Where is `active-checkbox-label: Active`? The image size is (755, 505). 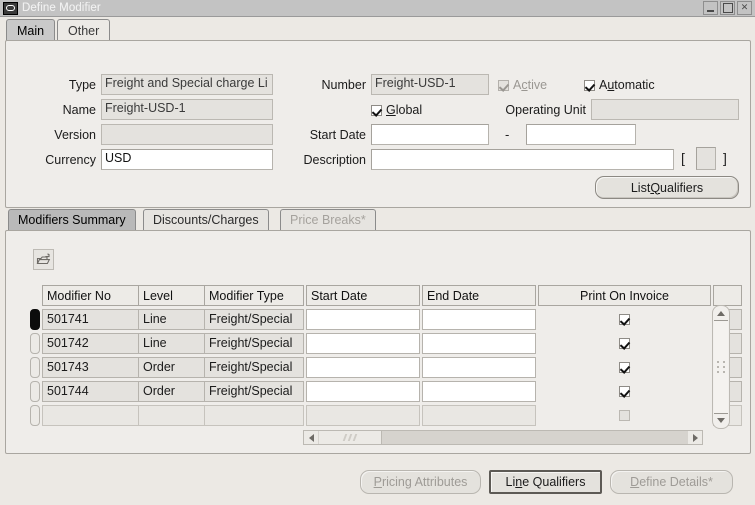
active-checkbox-label: Active is located at coordinates (530, 85).